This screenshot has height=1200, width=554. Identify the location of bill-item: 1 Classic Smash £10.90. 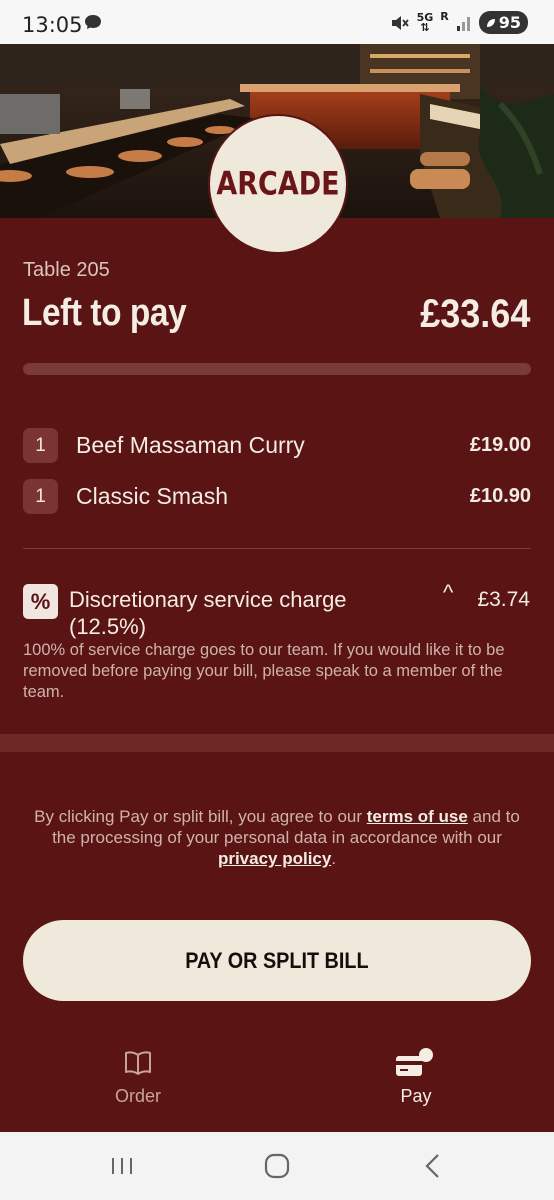
(277, 497).